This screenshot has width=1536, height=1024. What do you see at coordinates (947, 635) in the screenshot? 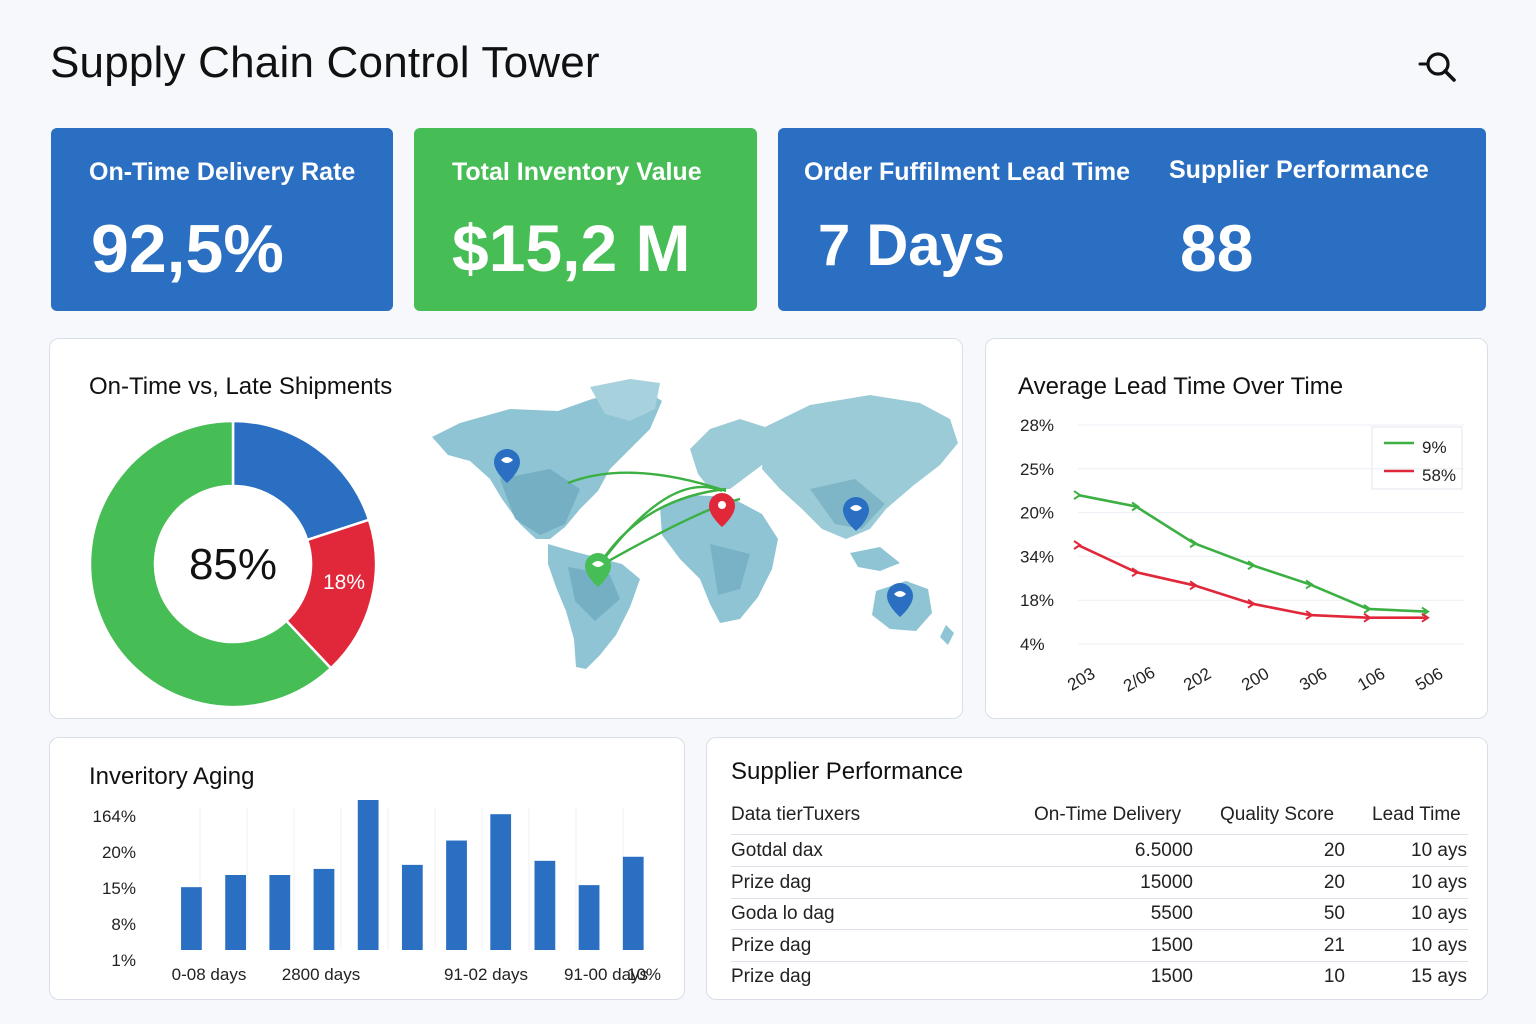
I see `new-zealand-shape` at bounding box center [947, 635].